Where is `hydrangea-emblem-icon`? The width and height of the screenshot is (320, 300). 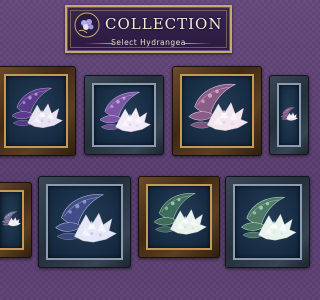 hydrangea-emblem-icon is located at coordinates (87, 25).